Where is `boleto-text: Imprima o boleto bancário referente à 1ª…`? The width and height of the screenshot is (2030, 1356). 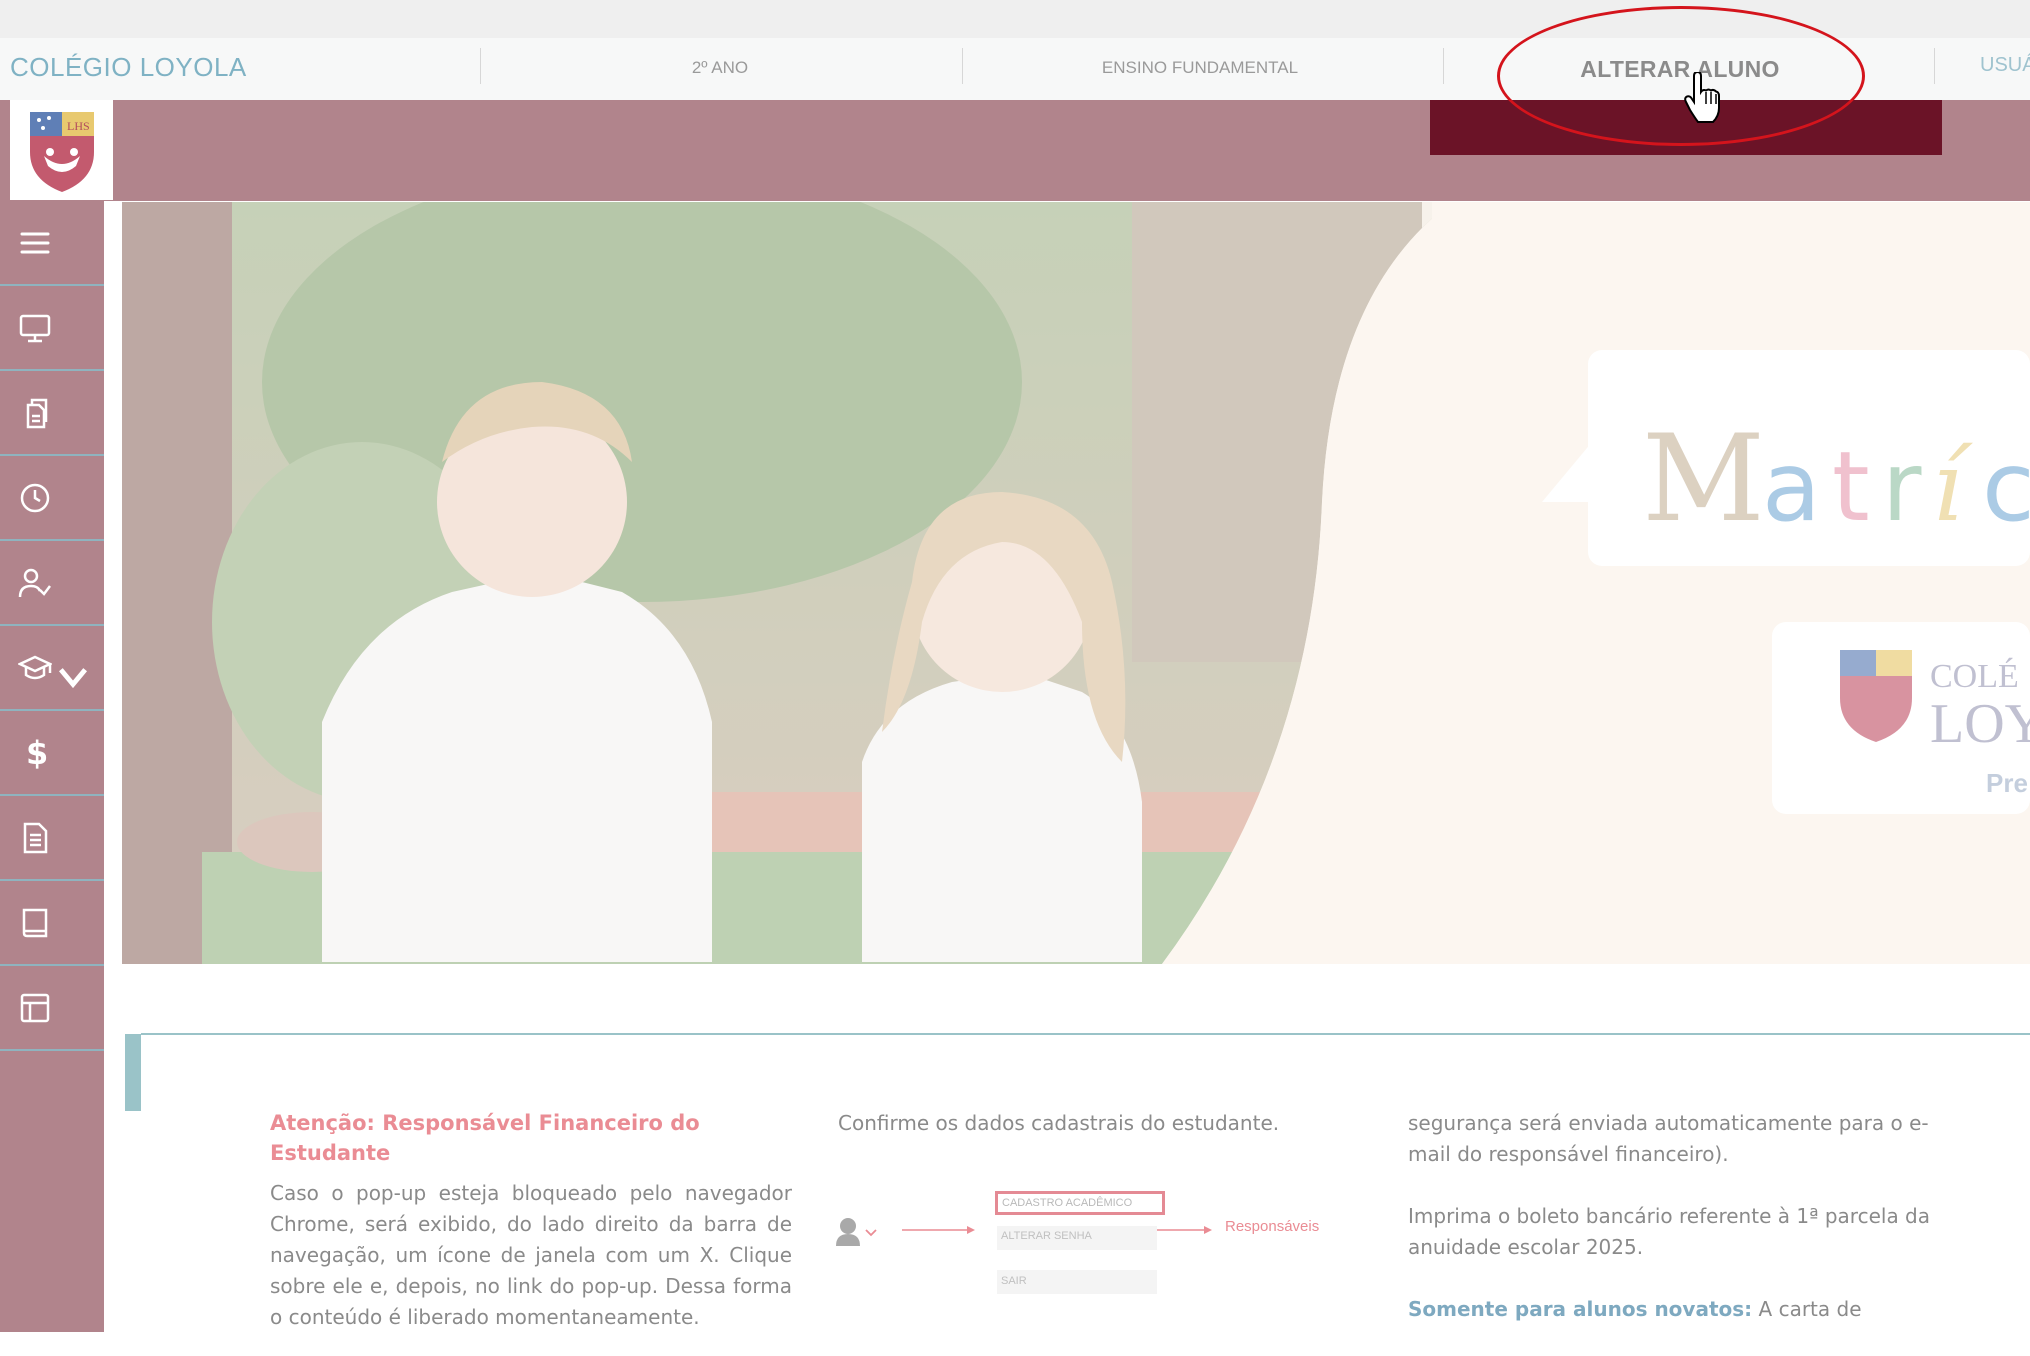 boleto-text: Imprima o boleto bancário referente à 1ª… is located at coordinates (1669, 1231).